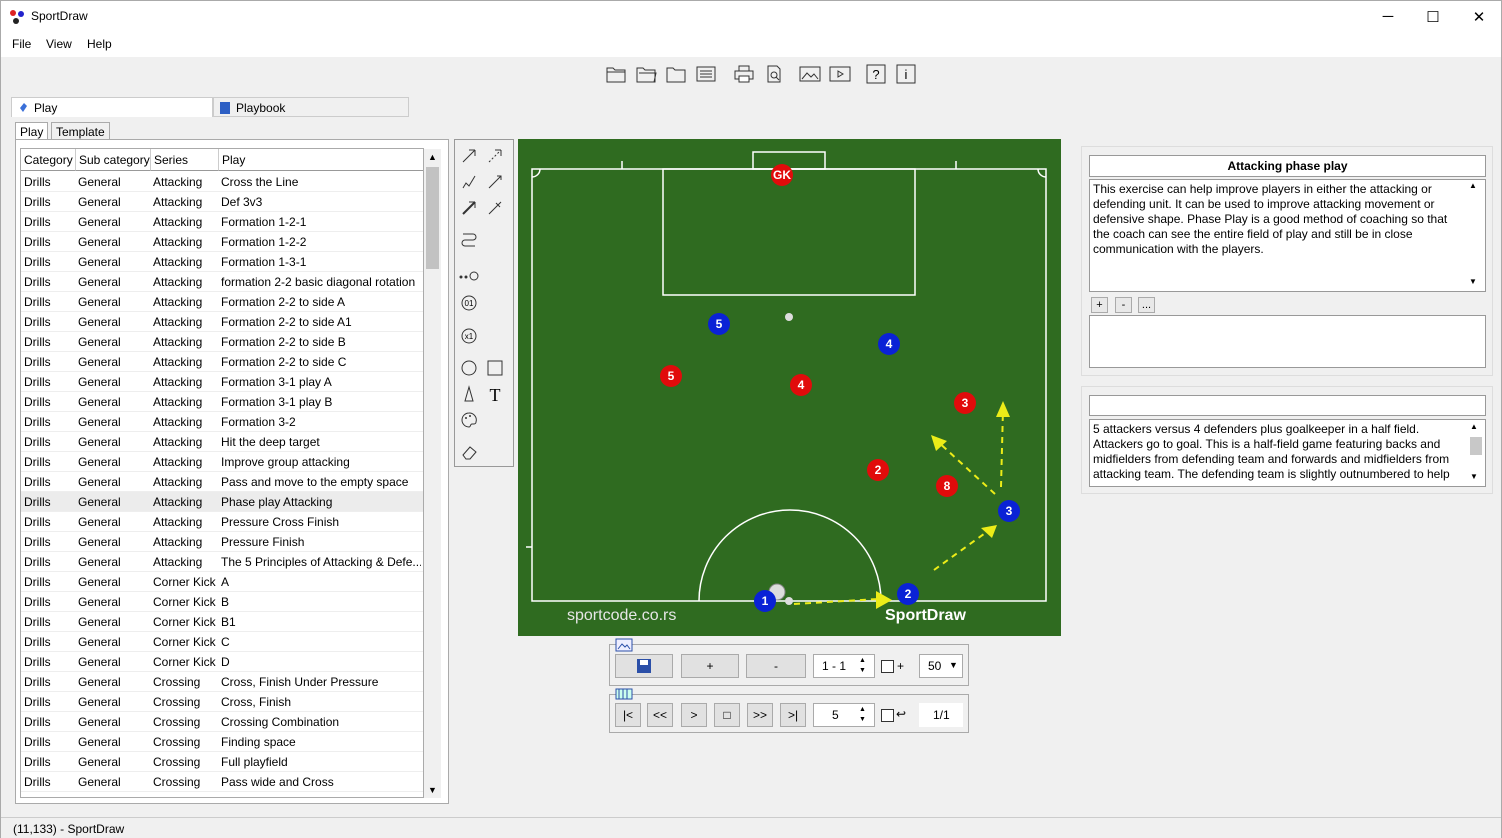 This screenshot has width=1502, height=838. I want to click on menu-view: View, so click(59, 44).